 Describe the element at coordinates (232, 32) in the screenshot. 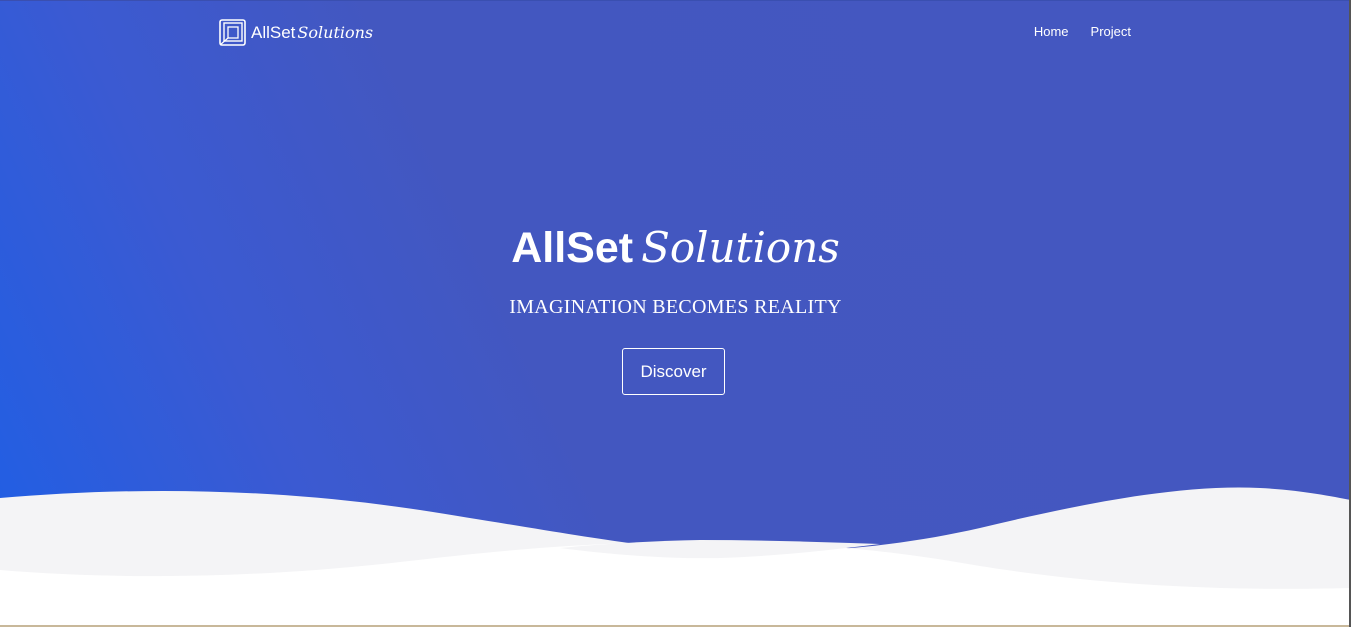

I see `book-frame-icon` at that location.